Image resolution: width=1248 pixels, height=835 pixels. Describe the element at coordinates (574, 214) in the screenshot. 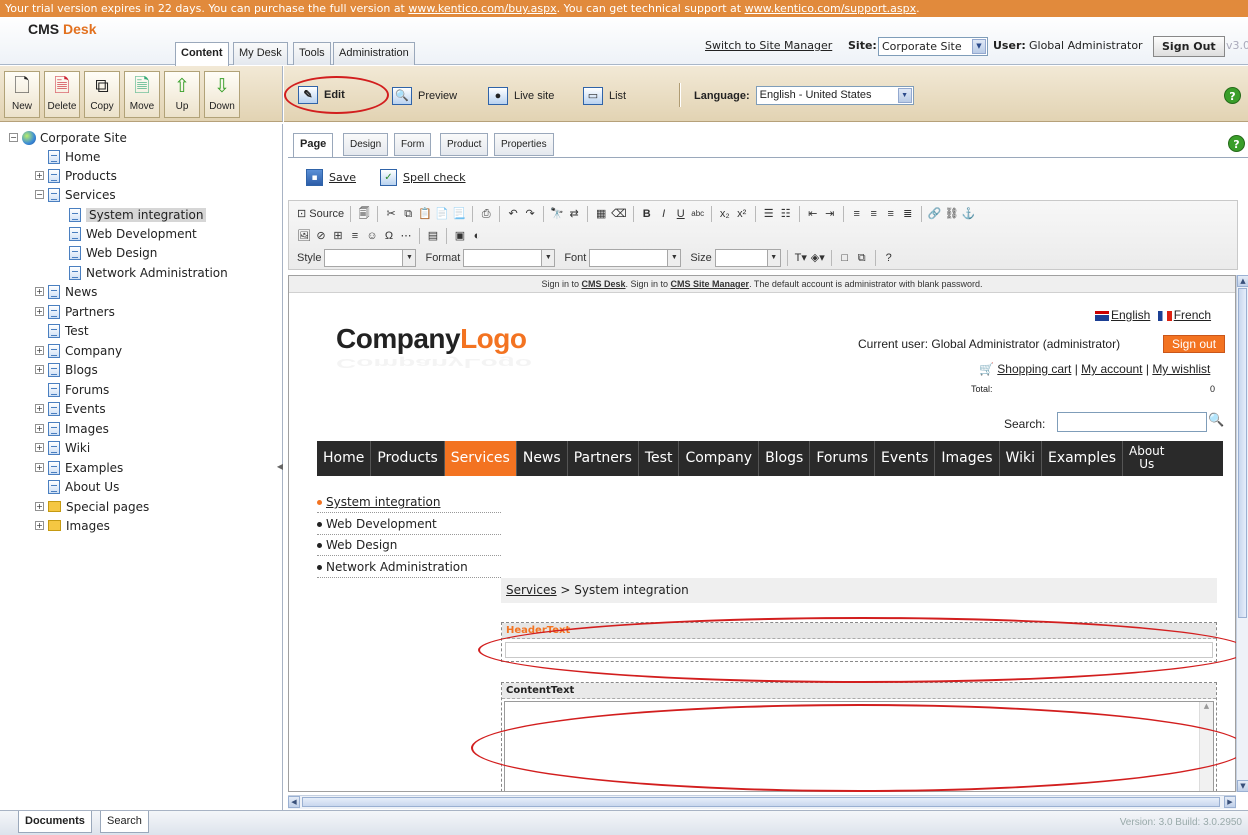

I see `replace-icon: ⇄` at that location.